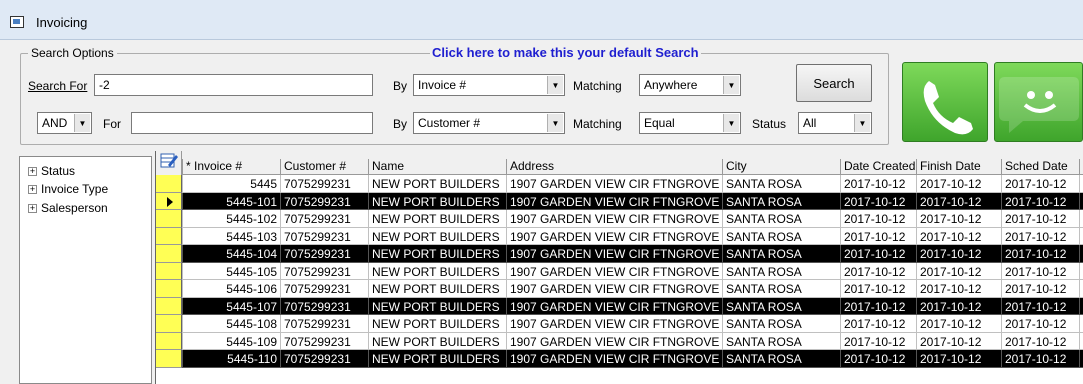 This screenshot has width=1083, height=384. Describe the element at coordinates (68, 208) in the screenshot. I see `tree-item-salesperson: + Salesperson` at that location.